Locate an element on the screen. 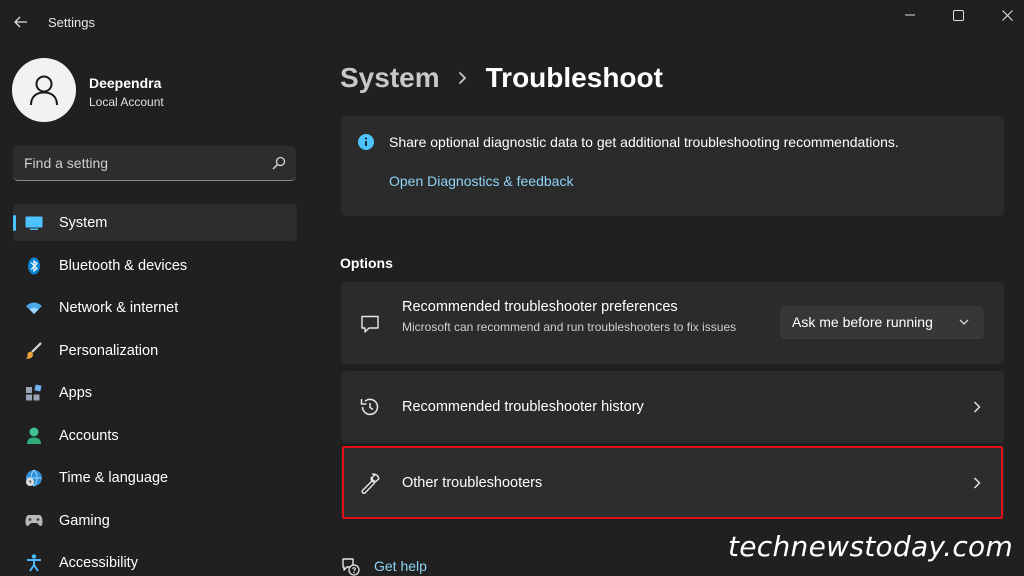 The image size is (1024, 576). wifi-icon is located at coordinates (34, 308).